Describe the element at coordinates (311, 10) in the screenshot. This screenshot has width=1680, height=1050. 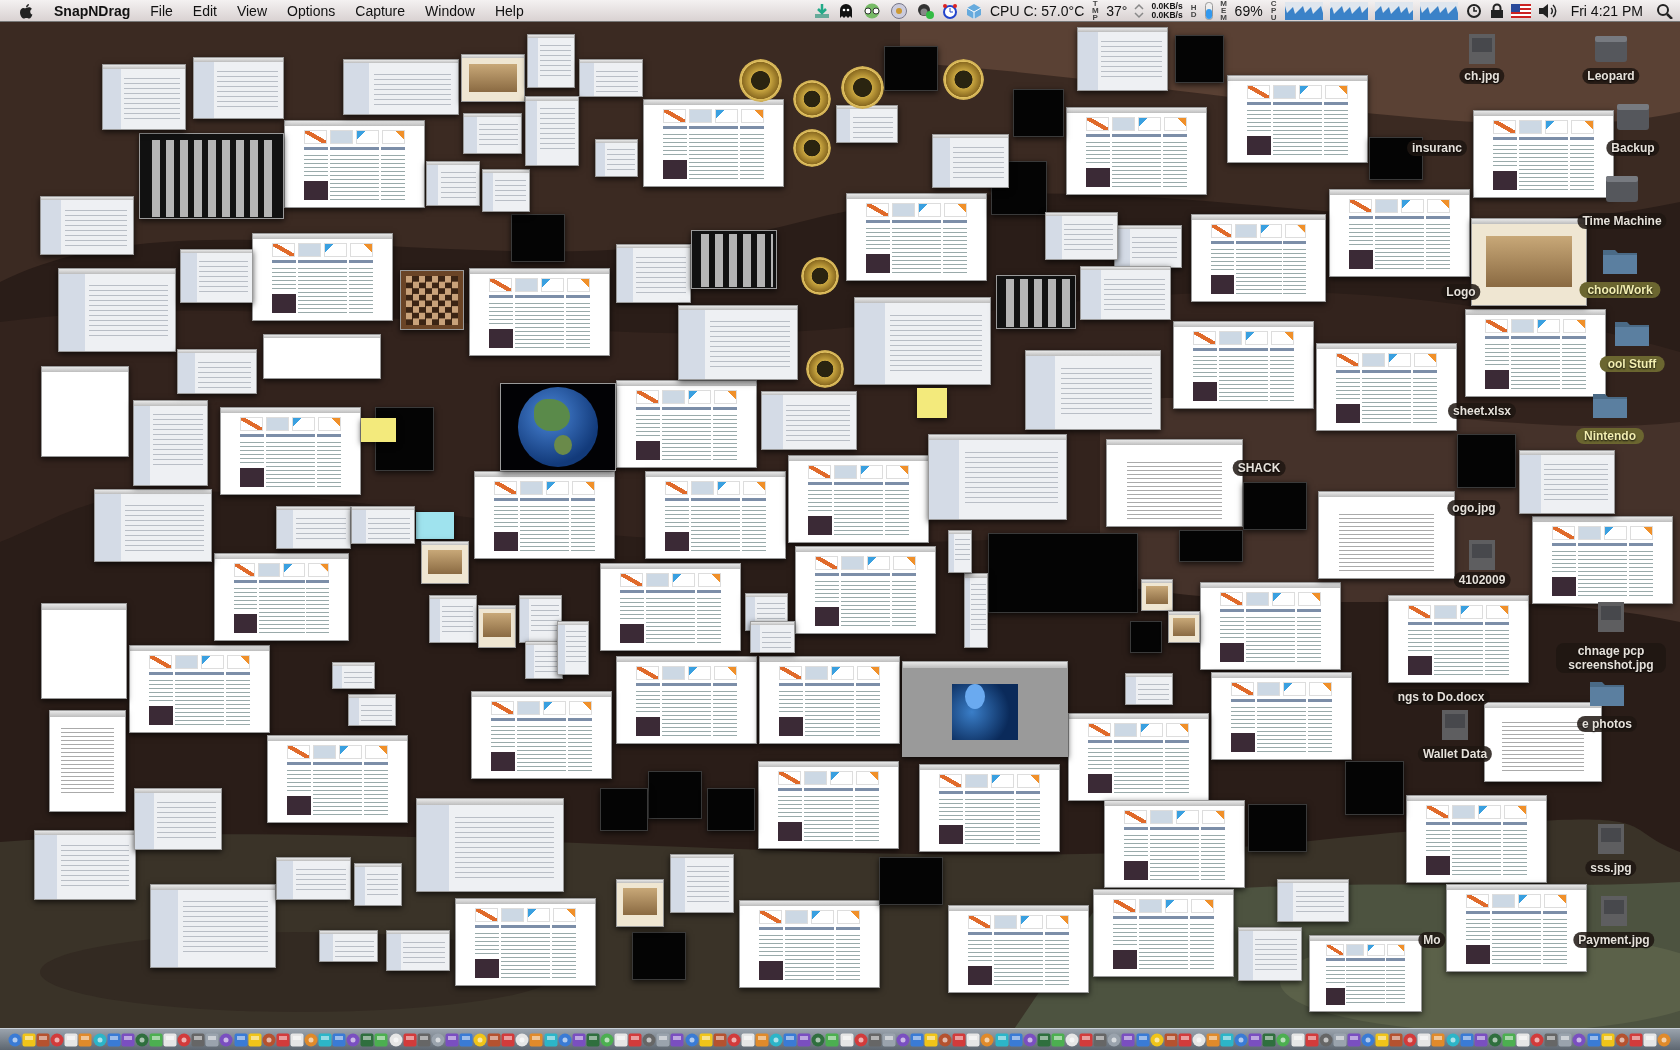
I see `menu-item: Options` at that location.